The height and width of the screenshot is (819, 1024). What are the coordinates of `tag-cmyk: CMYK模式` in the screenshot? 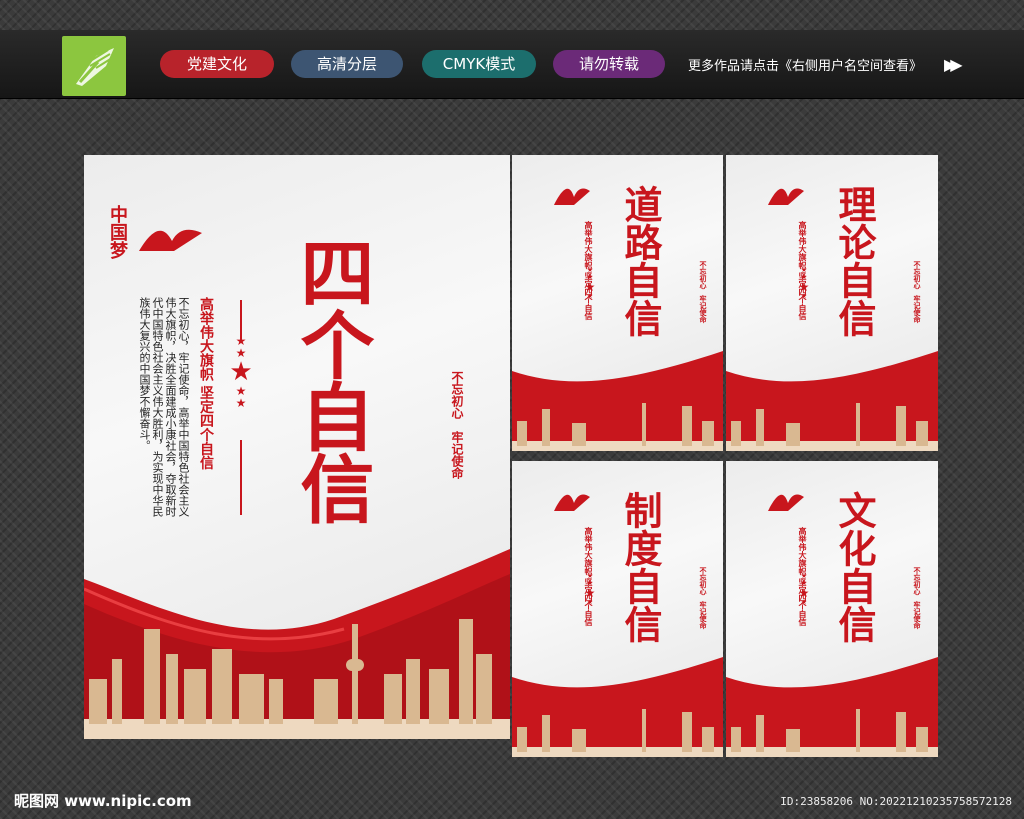 It's located at (479, 64).